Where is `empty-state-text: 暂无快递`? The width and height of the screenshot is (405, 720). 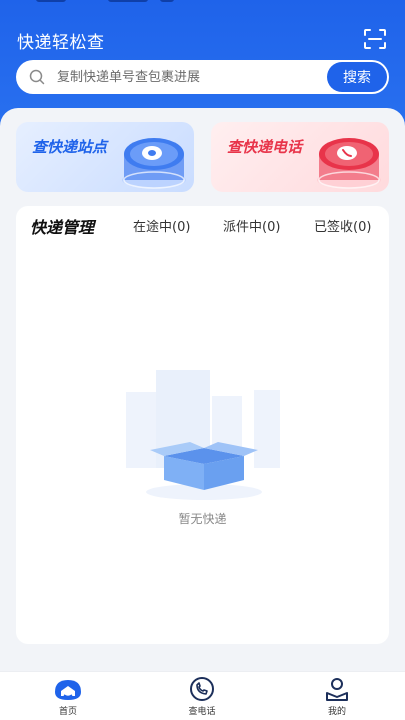
empty-state-text: 暂无快递 is located at coordinates (202, 519).